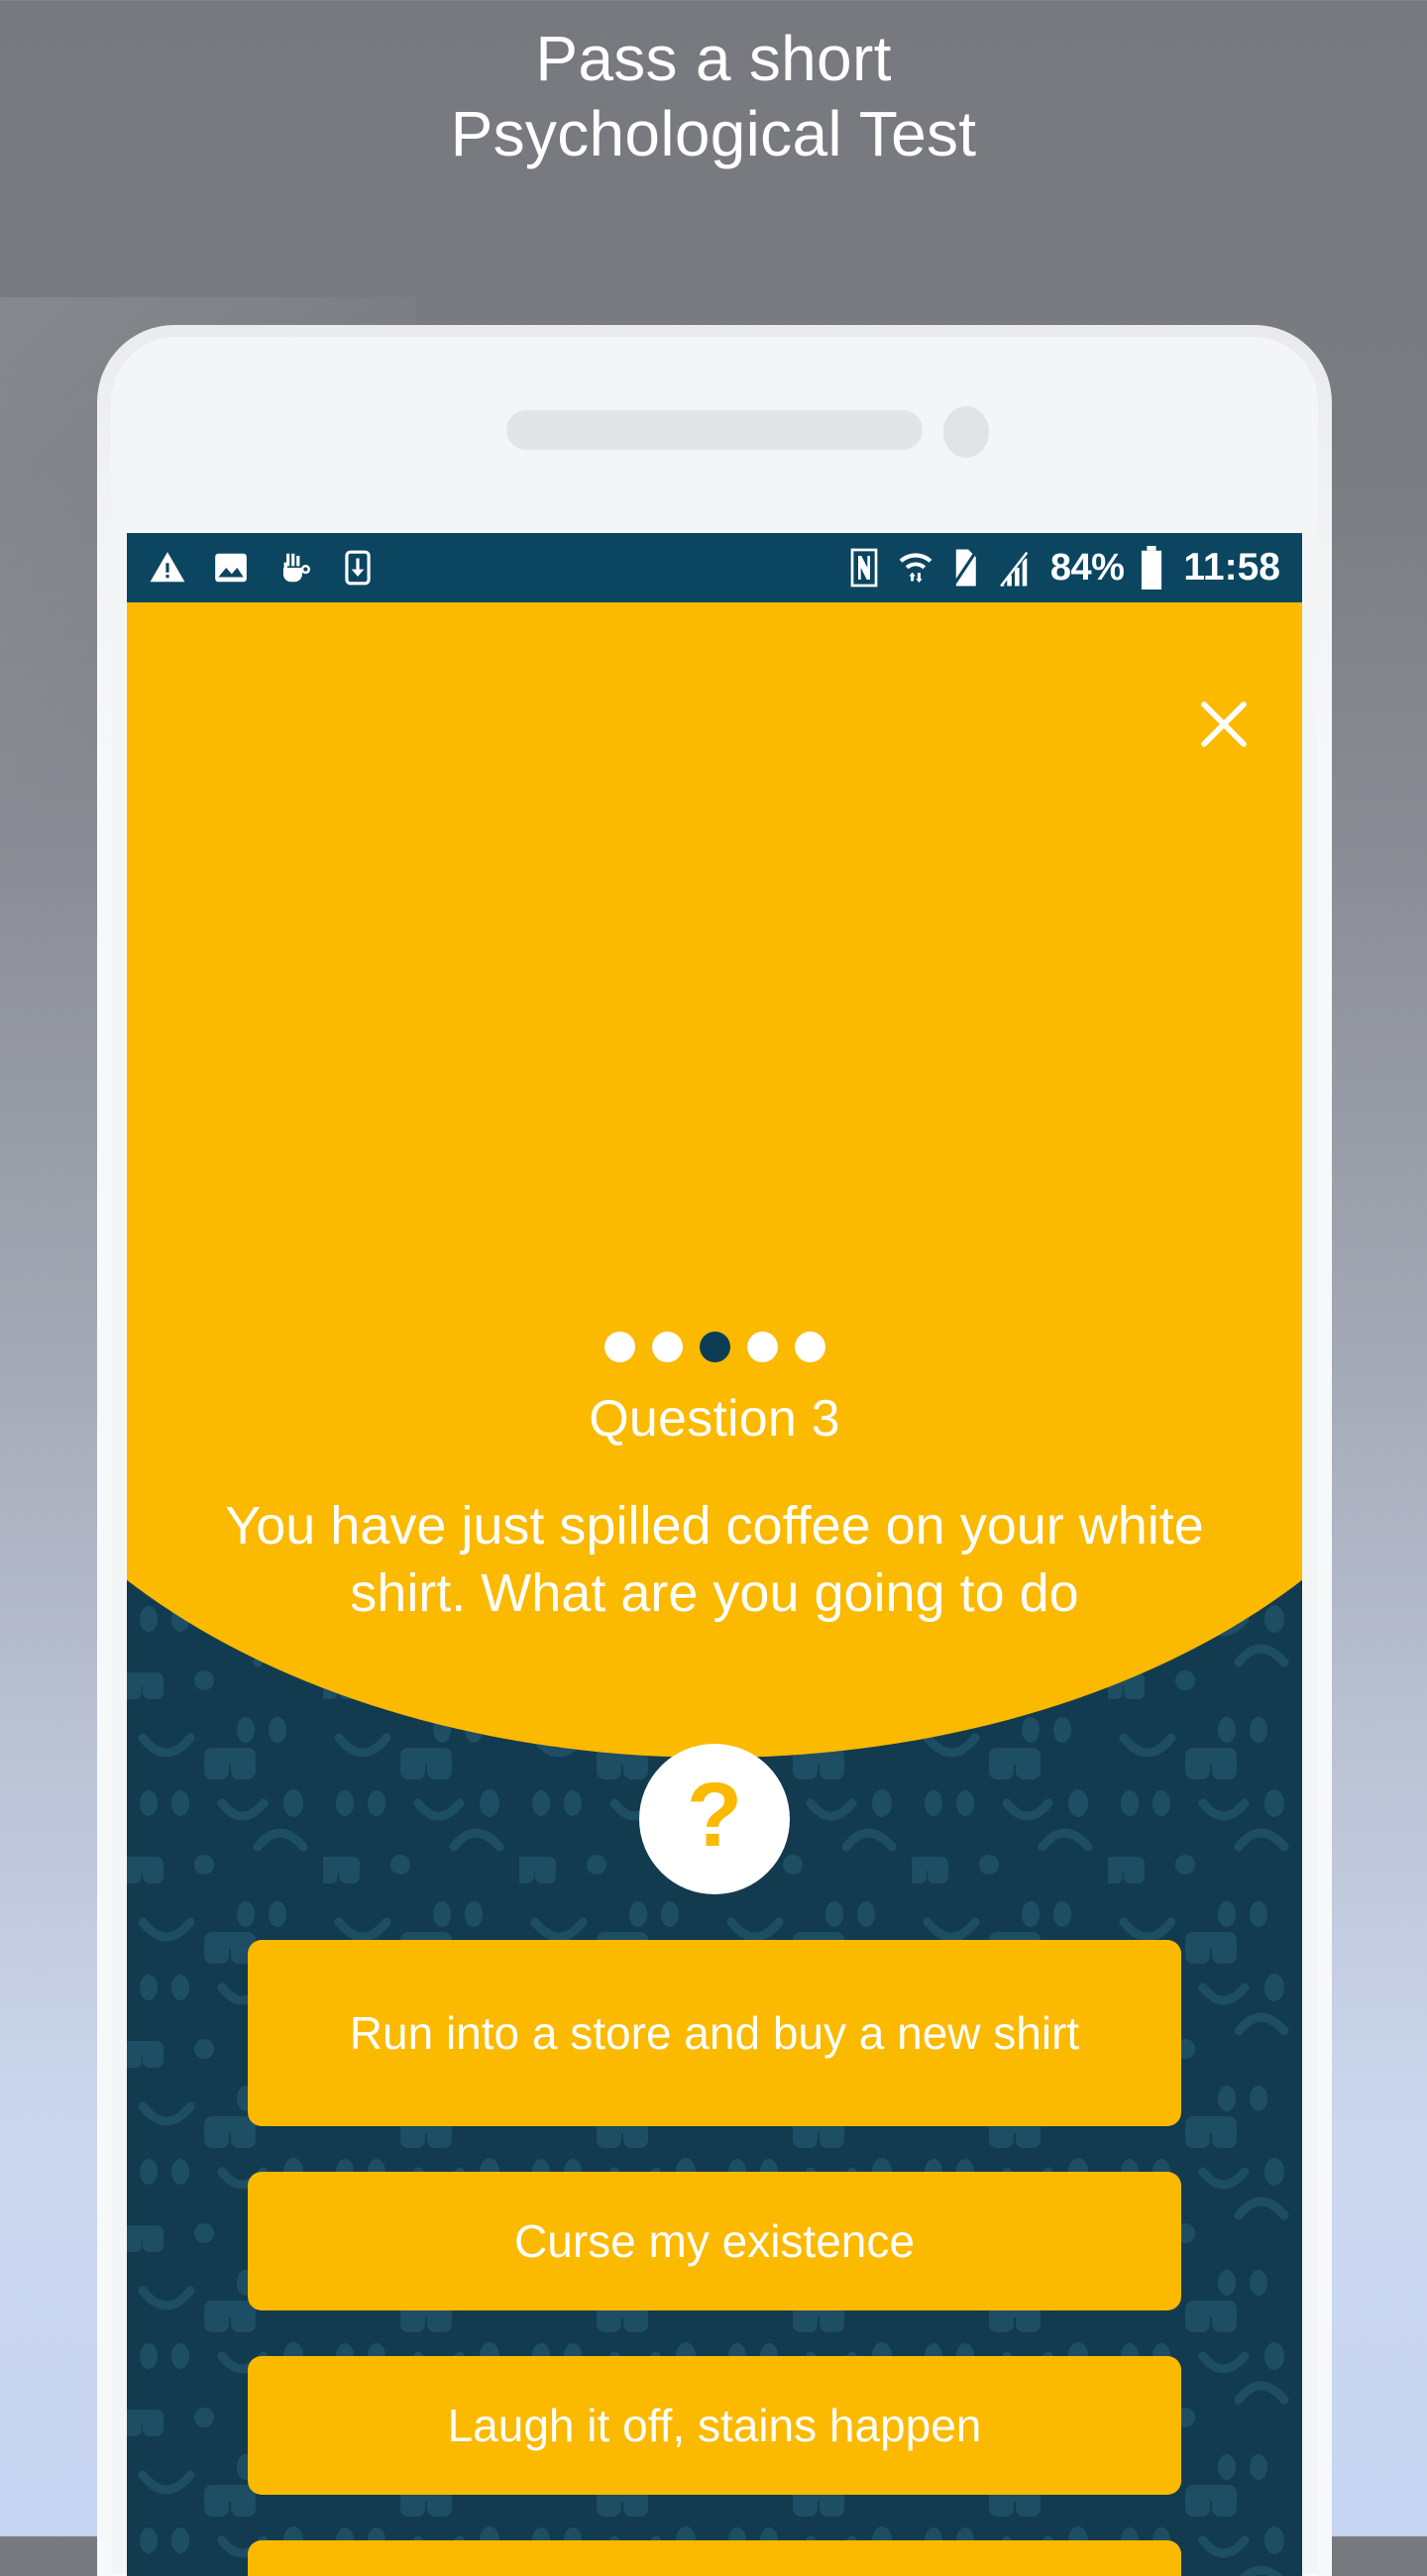 This screenshot has height=2576, width=1427. Describe the element at coordinates (167, 568) in the screenshot. I see `warning-triangle-icon` at that location.